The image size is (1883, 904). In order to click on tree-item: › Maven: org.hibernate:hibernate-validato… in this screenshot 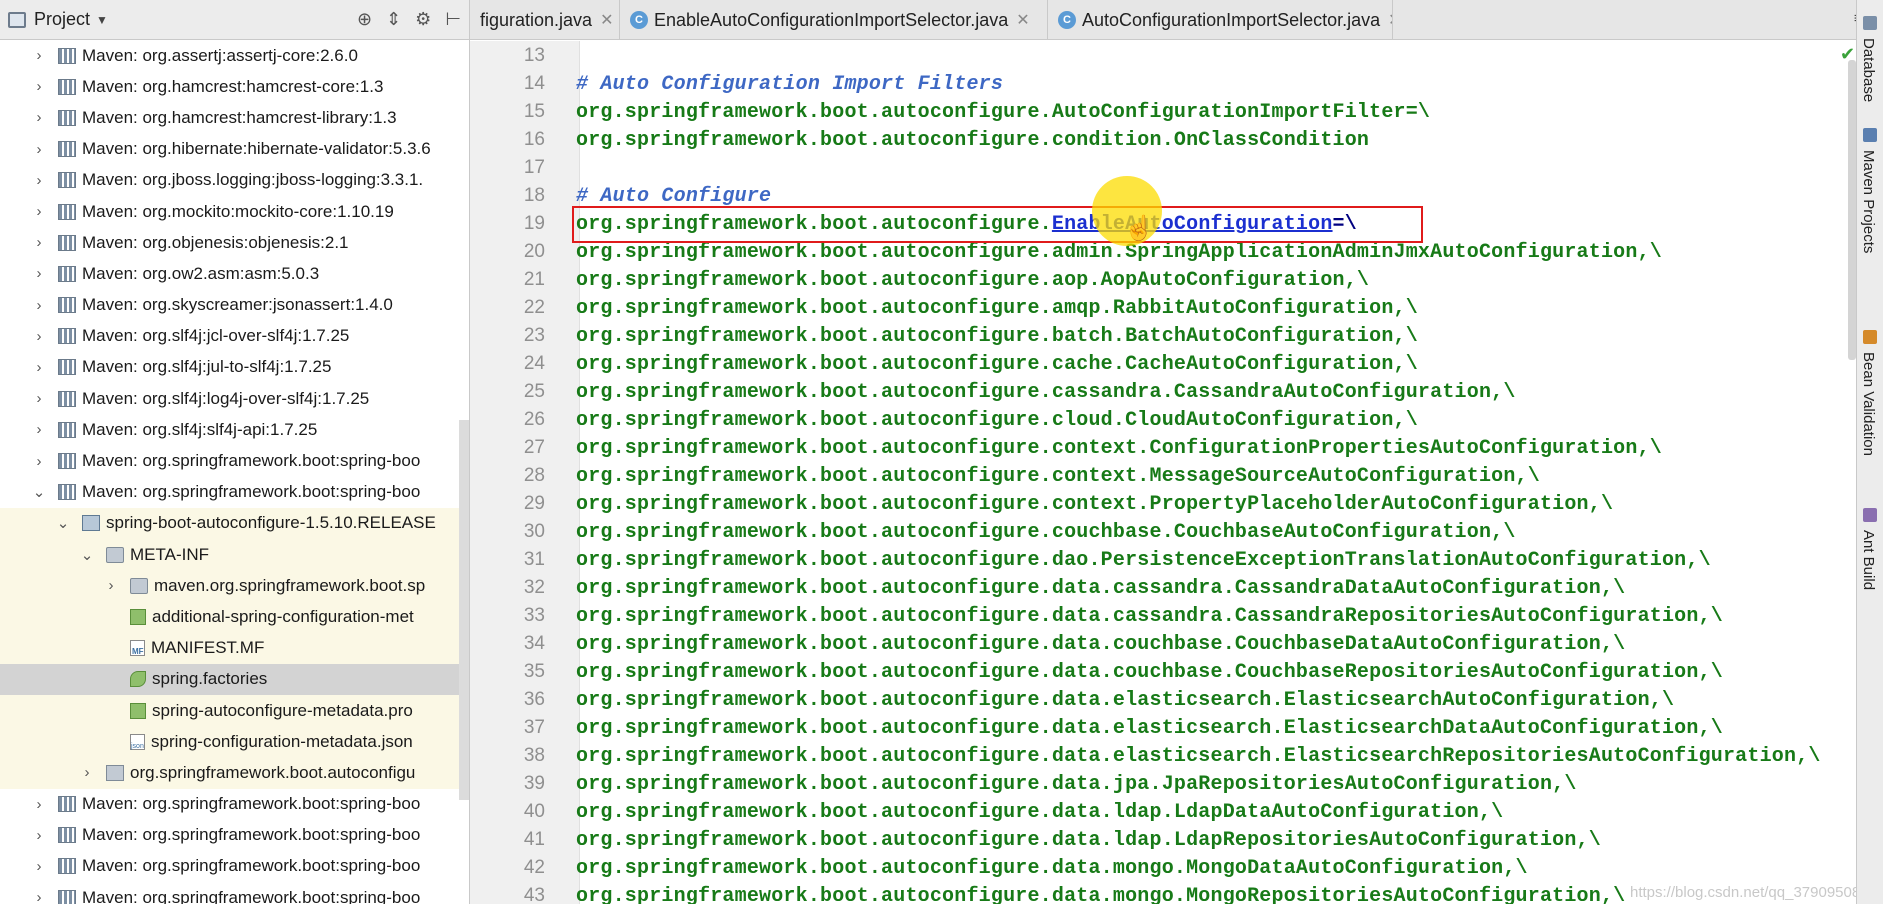, I will do `click(234, 149)`.